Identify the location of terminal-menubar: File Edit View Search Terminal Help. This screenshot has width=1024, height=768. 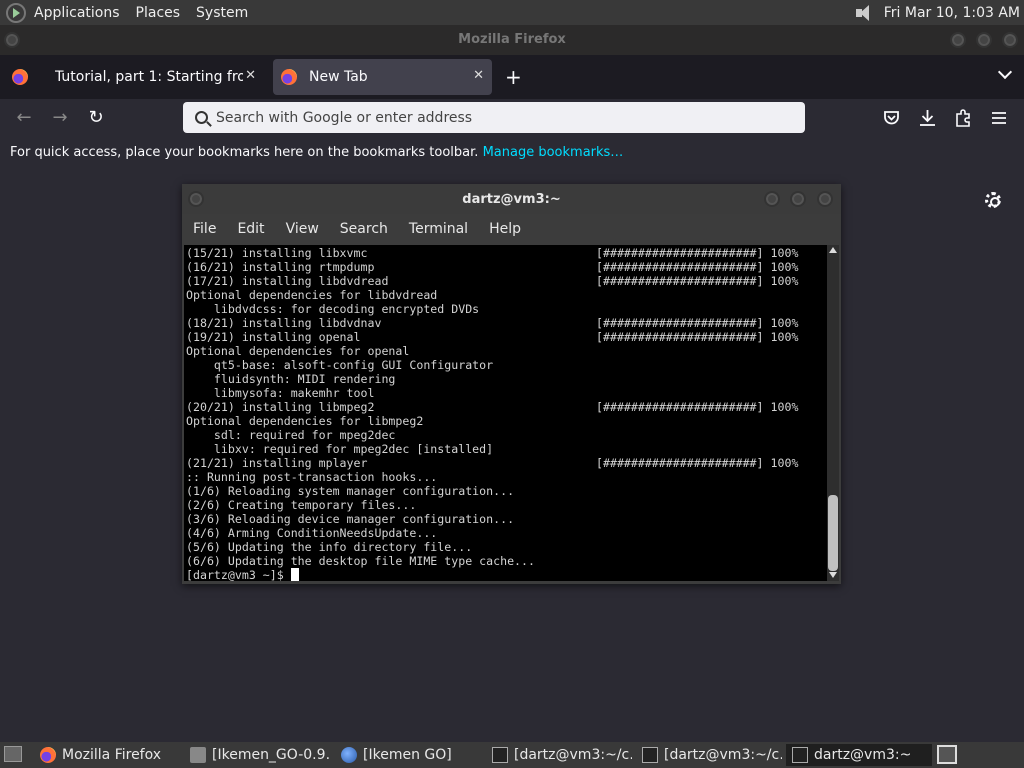
(511, 229).